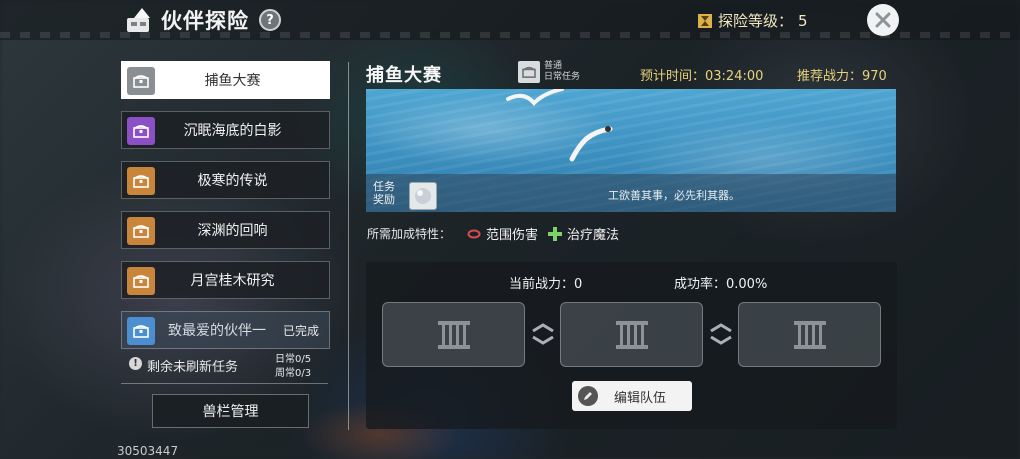  I want to click on trait-healing: 治疗魔法, so click(583, 233).